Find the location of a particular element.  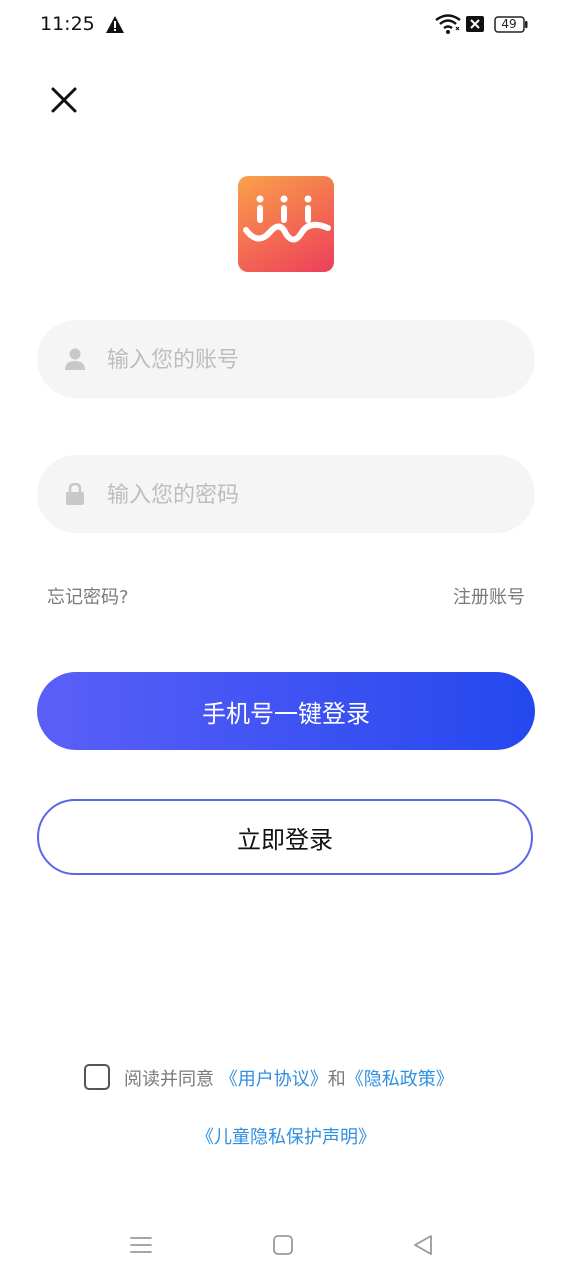

agreement-and: 和 is located at coordinates (336, 1079).